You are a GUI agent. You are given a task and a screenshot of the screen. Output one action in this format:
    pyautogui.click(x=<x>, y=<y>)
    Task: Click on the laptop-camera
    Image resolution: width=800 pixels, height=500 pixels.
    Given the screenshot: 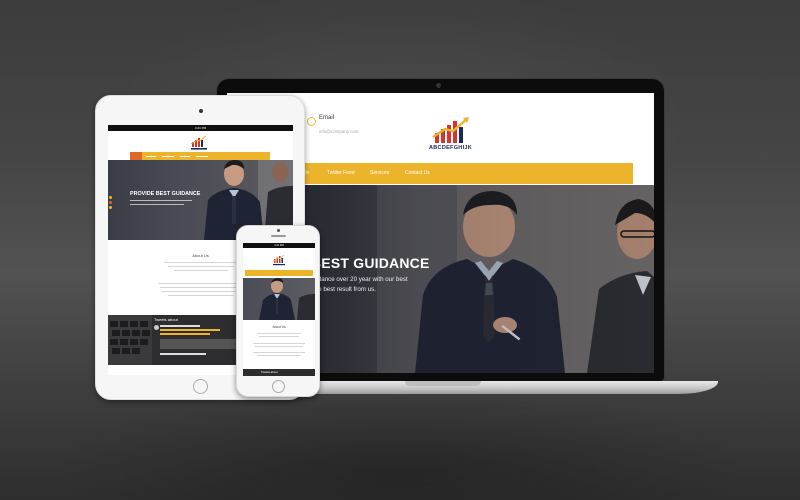 What is the action you would take?
    pyautogui.click(x=438, y=85)
    